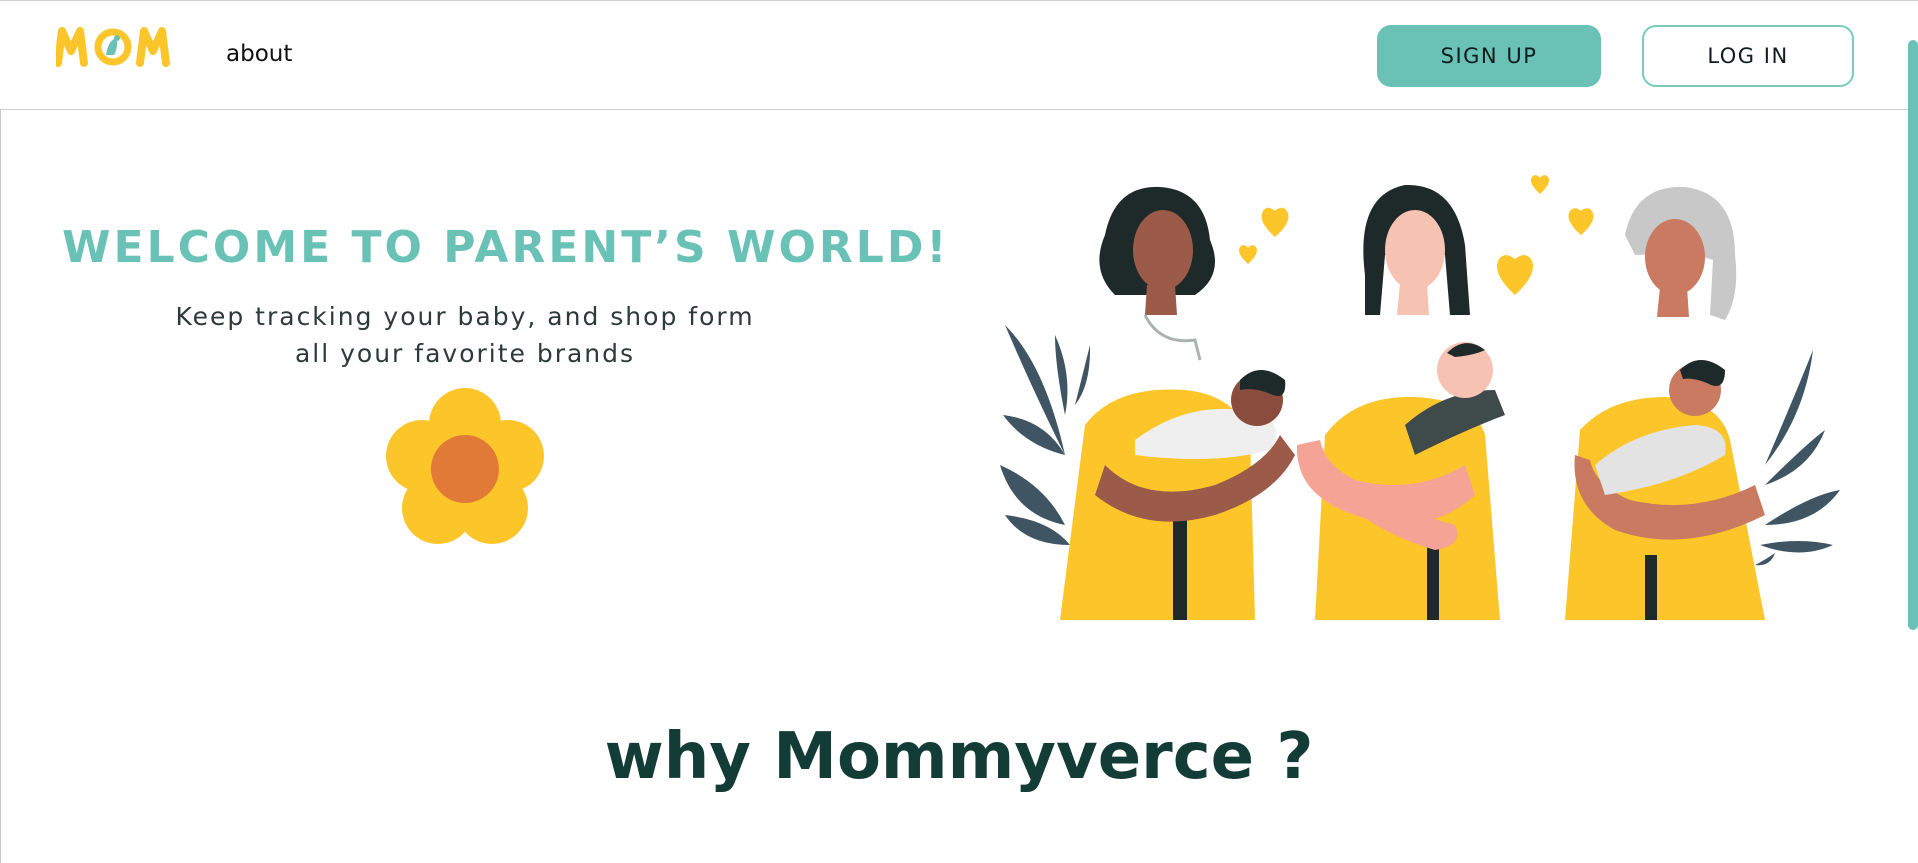 The height and width of the screenshot is (863, 1918). What do you see at coordinates (1665, 403) in the screenshot?
I see `nurse-right-icon` at bounding box center [1665, 403].